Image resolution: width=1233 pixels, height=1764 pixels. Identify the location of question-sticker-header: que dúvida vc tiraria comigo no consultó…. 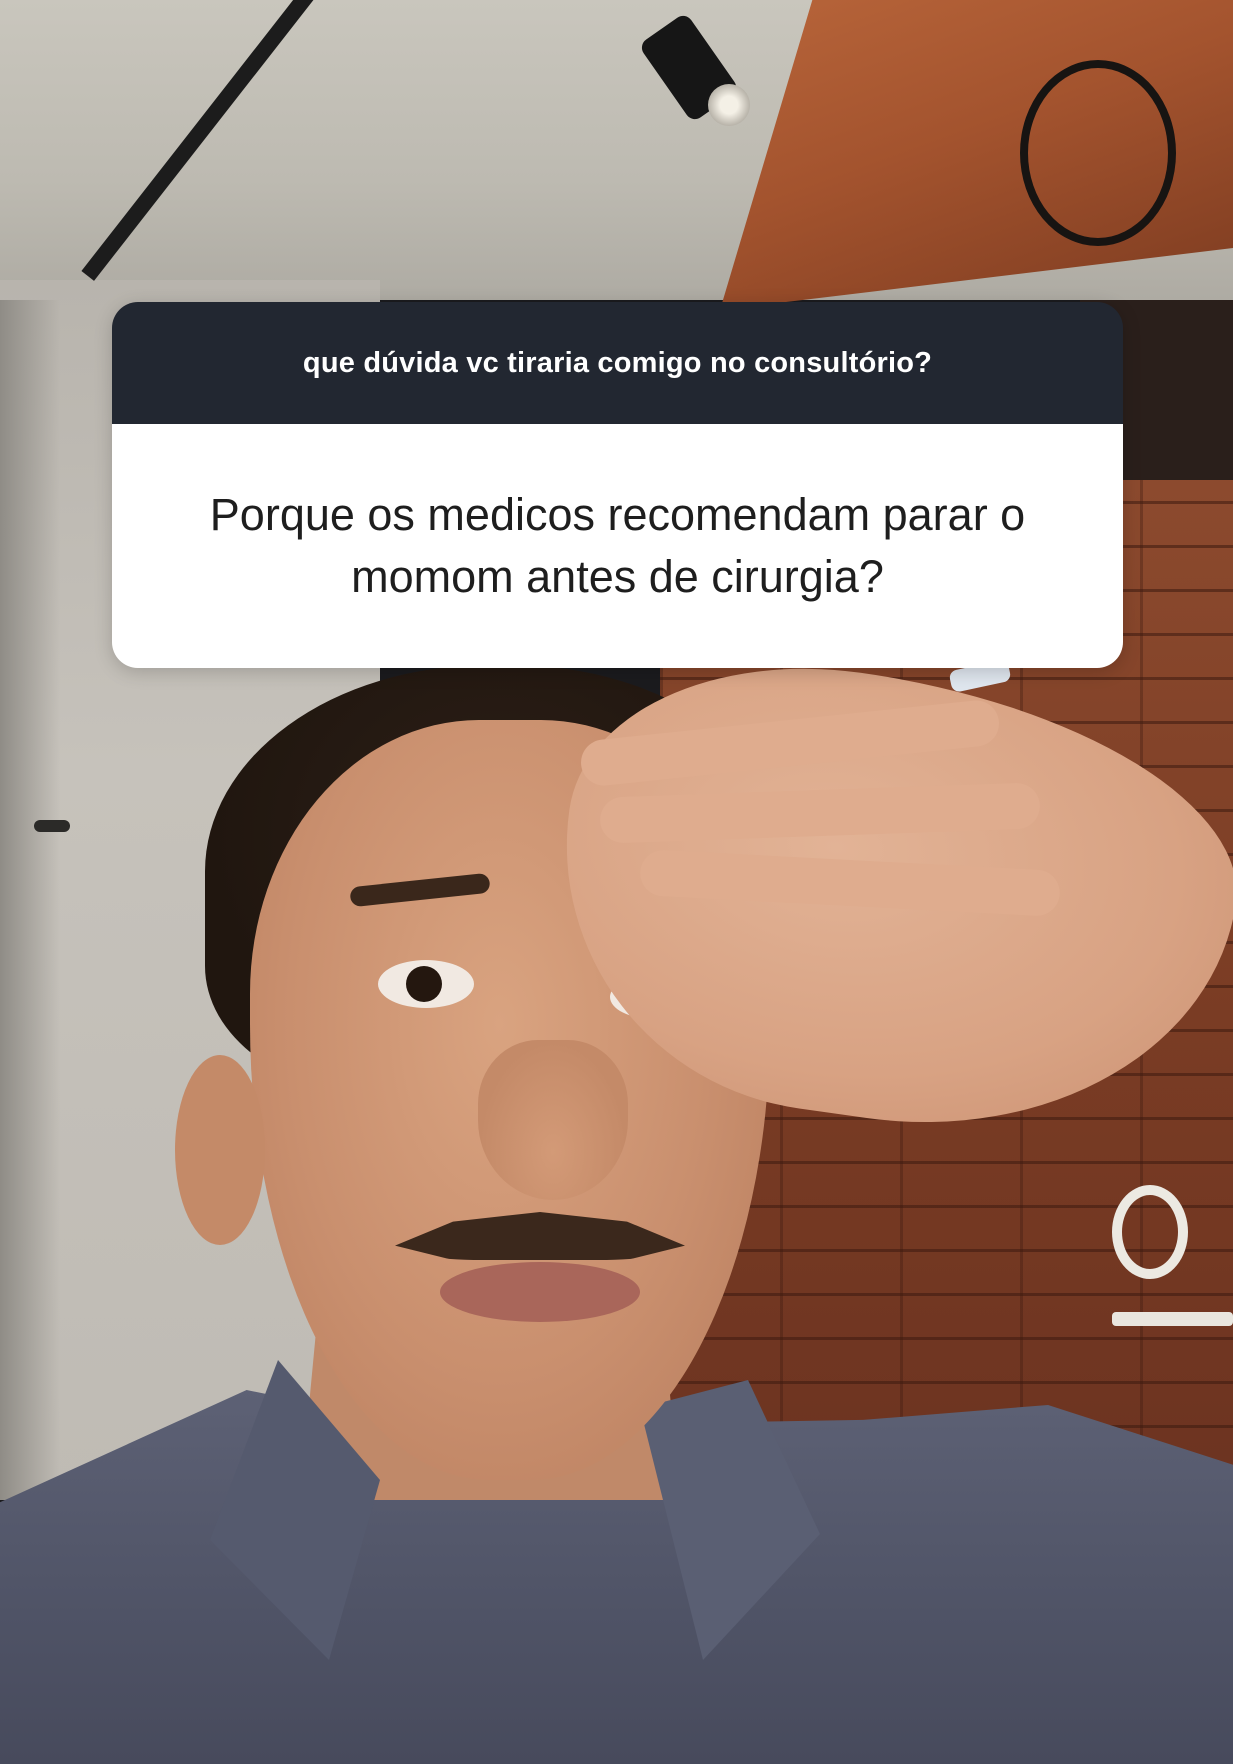
(617, 363).